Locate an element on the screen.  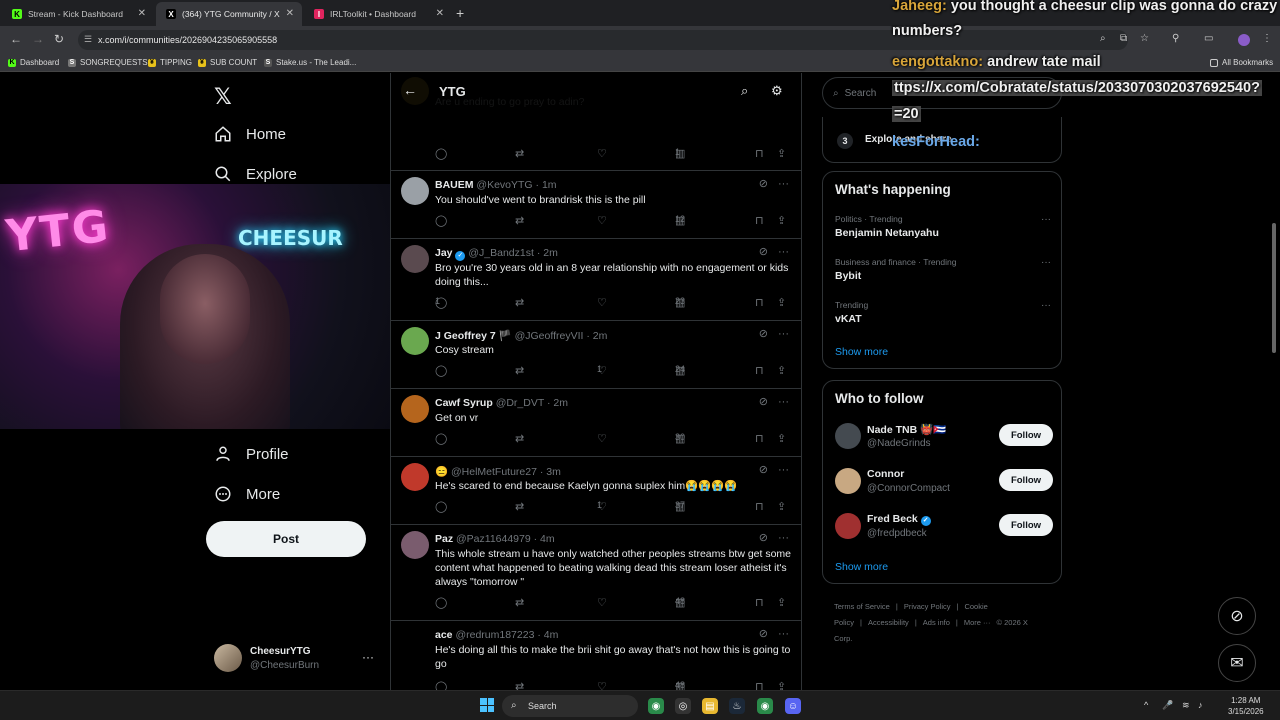
follow-suggestion: Fred Beck ✓ @fredpdbeck Follow is located at coordinates (944, 528).